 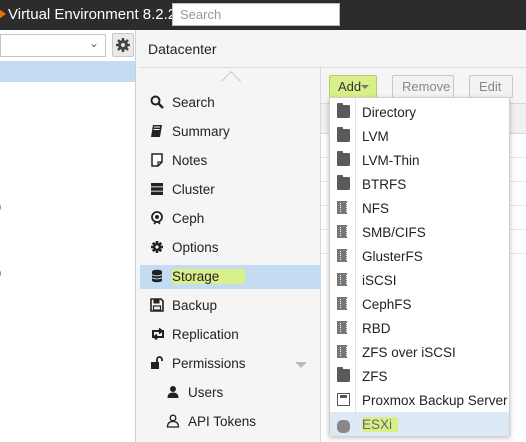 I want to click on menu-item-label: RBD, so click(x=376, y=328).